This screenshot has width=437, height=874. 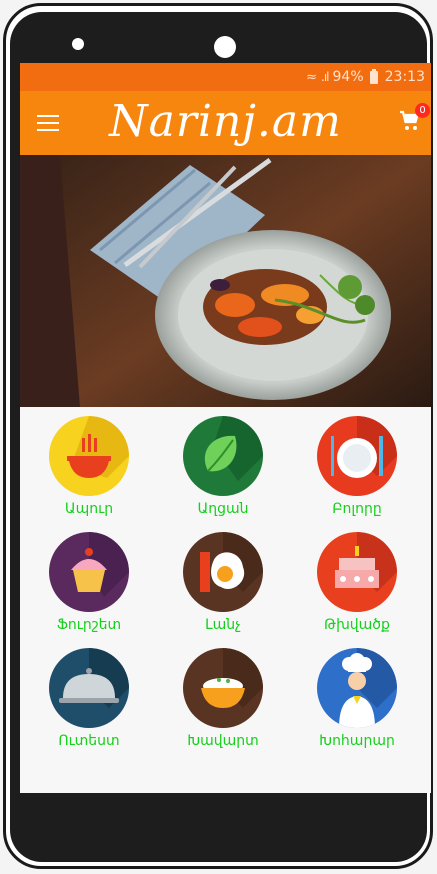 I want to click on phone-speaker, so click(x=78, y=44).